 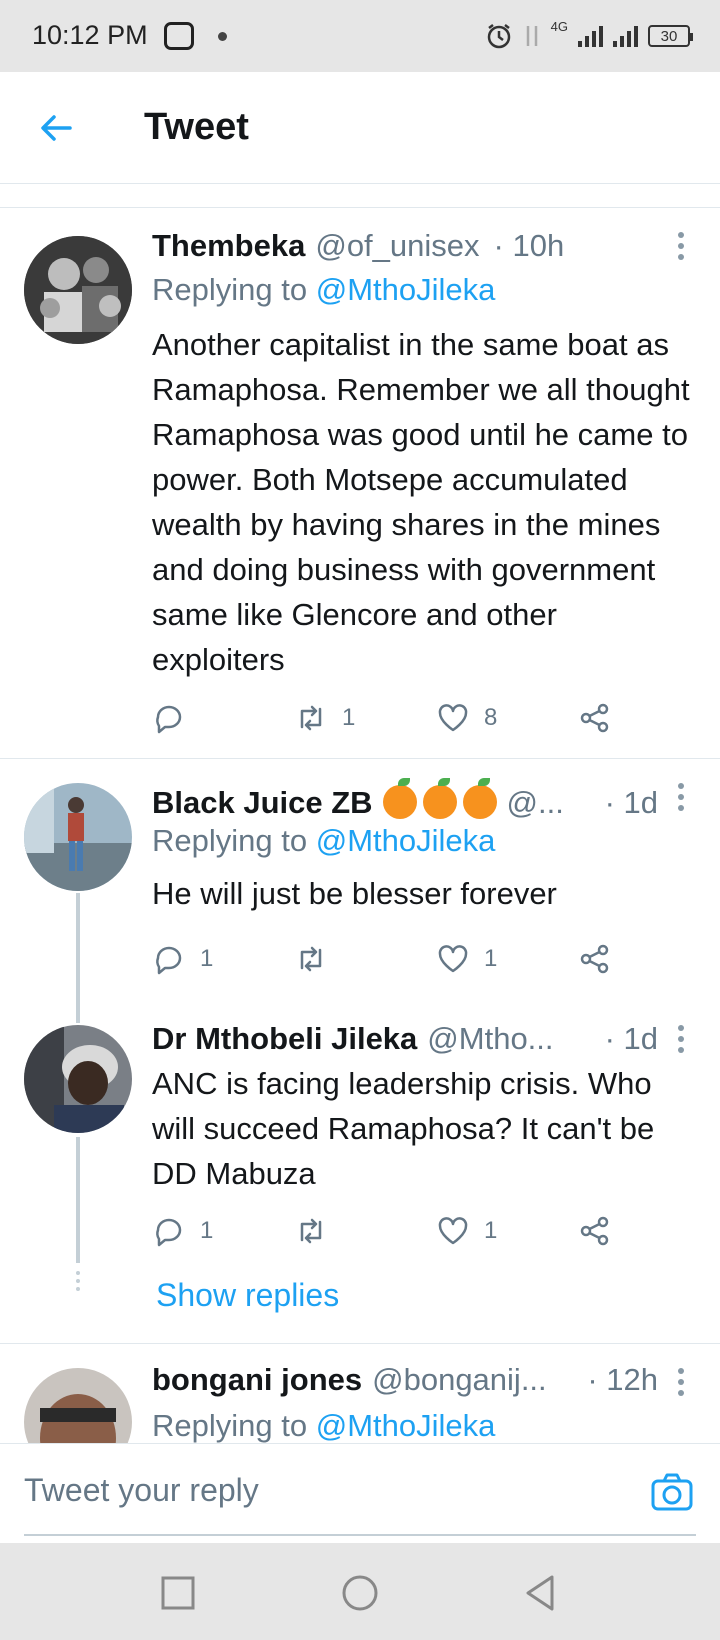 What do you see at coordinates (179, 36) in the screenshot?
I see `app-notification-icon` at bounding box center [179, 36].